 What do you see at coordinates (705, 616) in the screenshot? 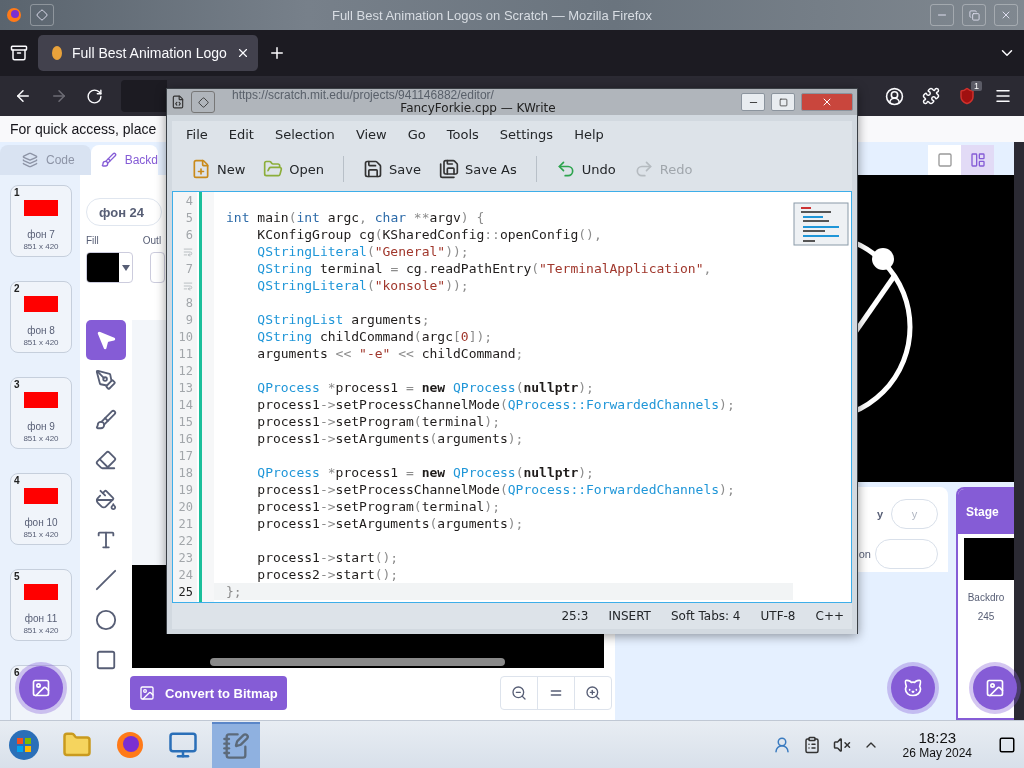
I see `status-item: Soft Tabs: 4` at bounding box center [705, 616].